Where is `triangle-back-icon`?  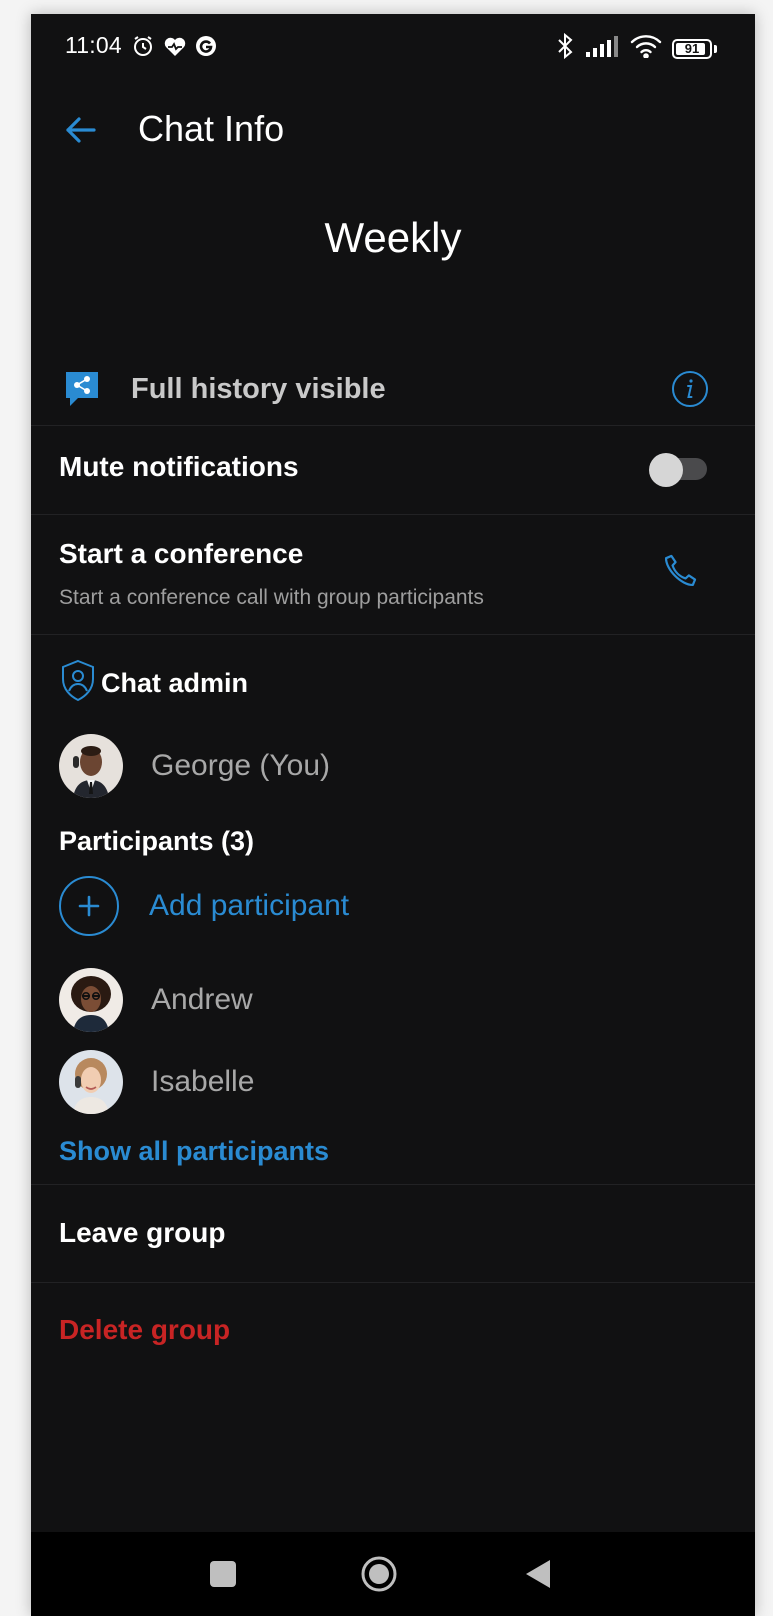
triangle-back-icon is located at coordinates (538, 1574).